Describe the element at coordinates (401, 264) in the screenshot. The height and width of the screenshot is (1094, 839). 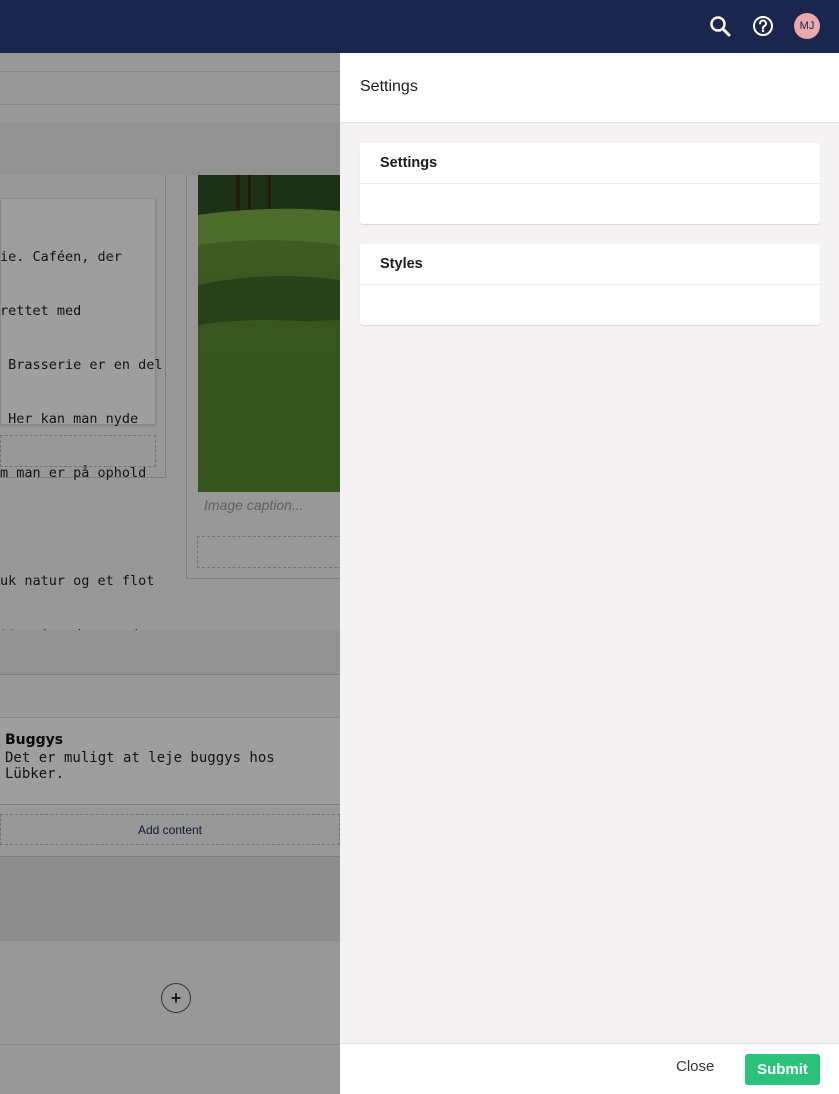
I see `section-title: Styles` at that location.